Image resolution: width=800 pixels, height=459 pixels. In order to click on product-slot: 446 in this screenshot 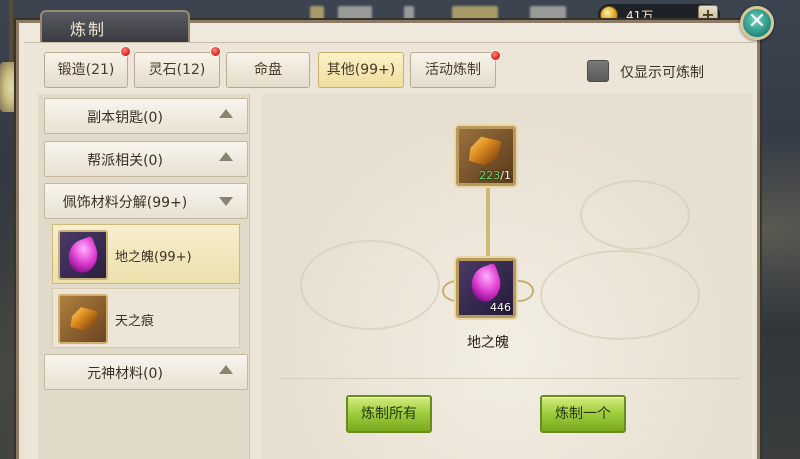, I will do `click(486, 288)`.